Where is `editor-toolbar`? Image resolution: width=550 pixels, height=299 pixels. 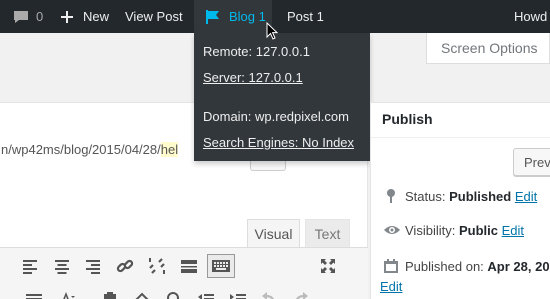 editor-toolbar is located at coordinates (184, 273).